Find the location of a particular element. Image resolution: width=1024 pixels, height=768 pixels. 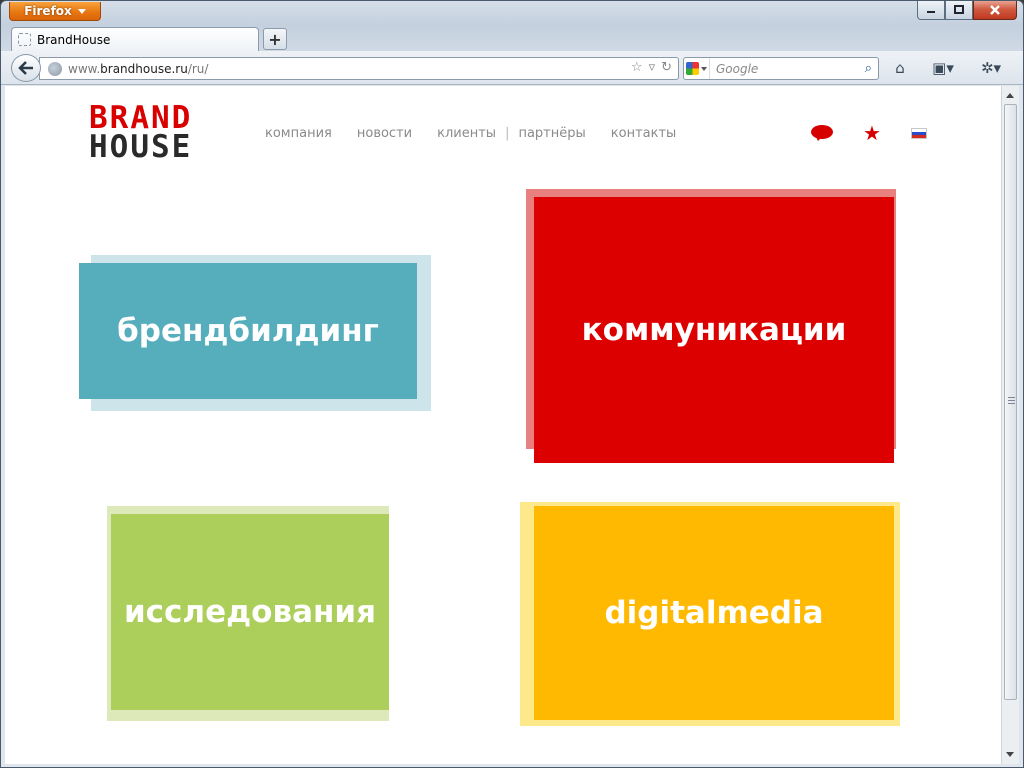

maximize-button is located at coordinates (959, 10).